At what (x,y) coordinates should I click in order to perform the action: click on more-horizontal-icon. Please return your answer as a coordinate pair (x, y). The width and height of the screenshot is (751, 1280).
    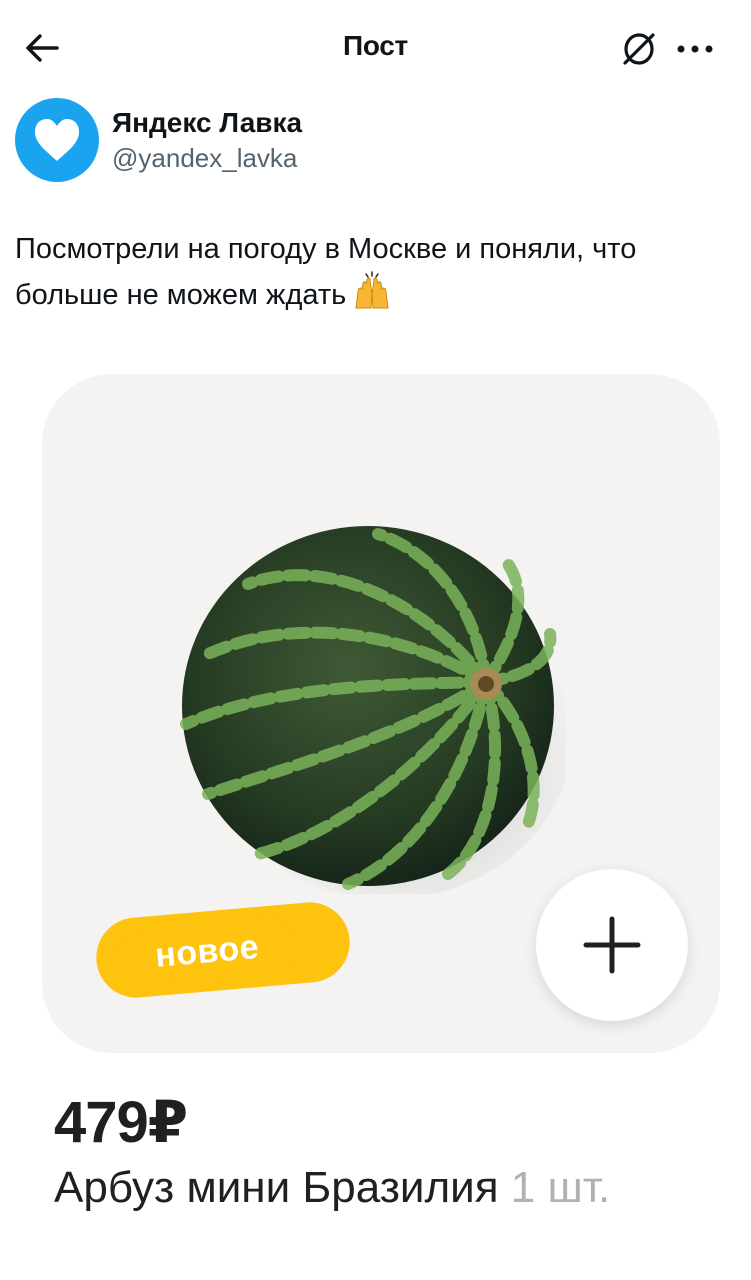
    Looking at the image, I should click on (695, 49).